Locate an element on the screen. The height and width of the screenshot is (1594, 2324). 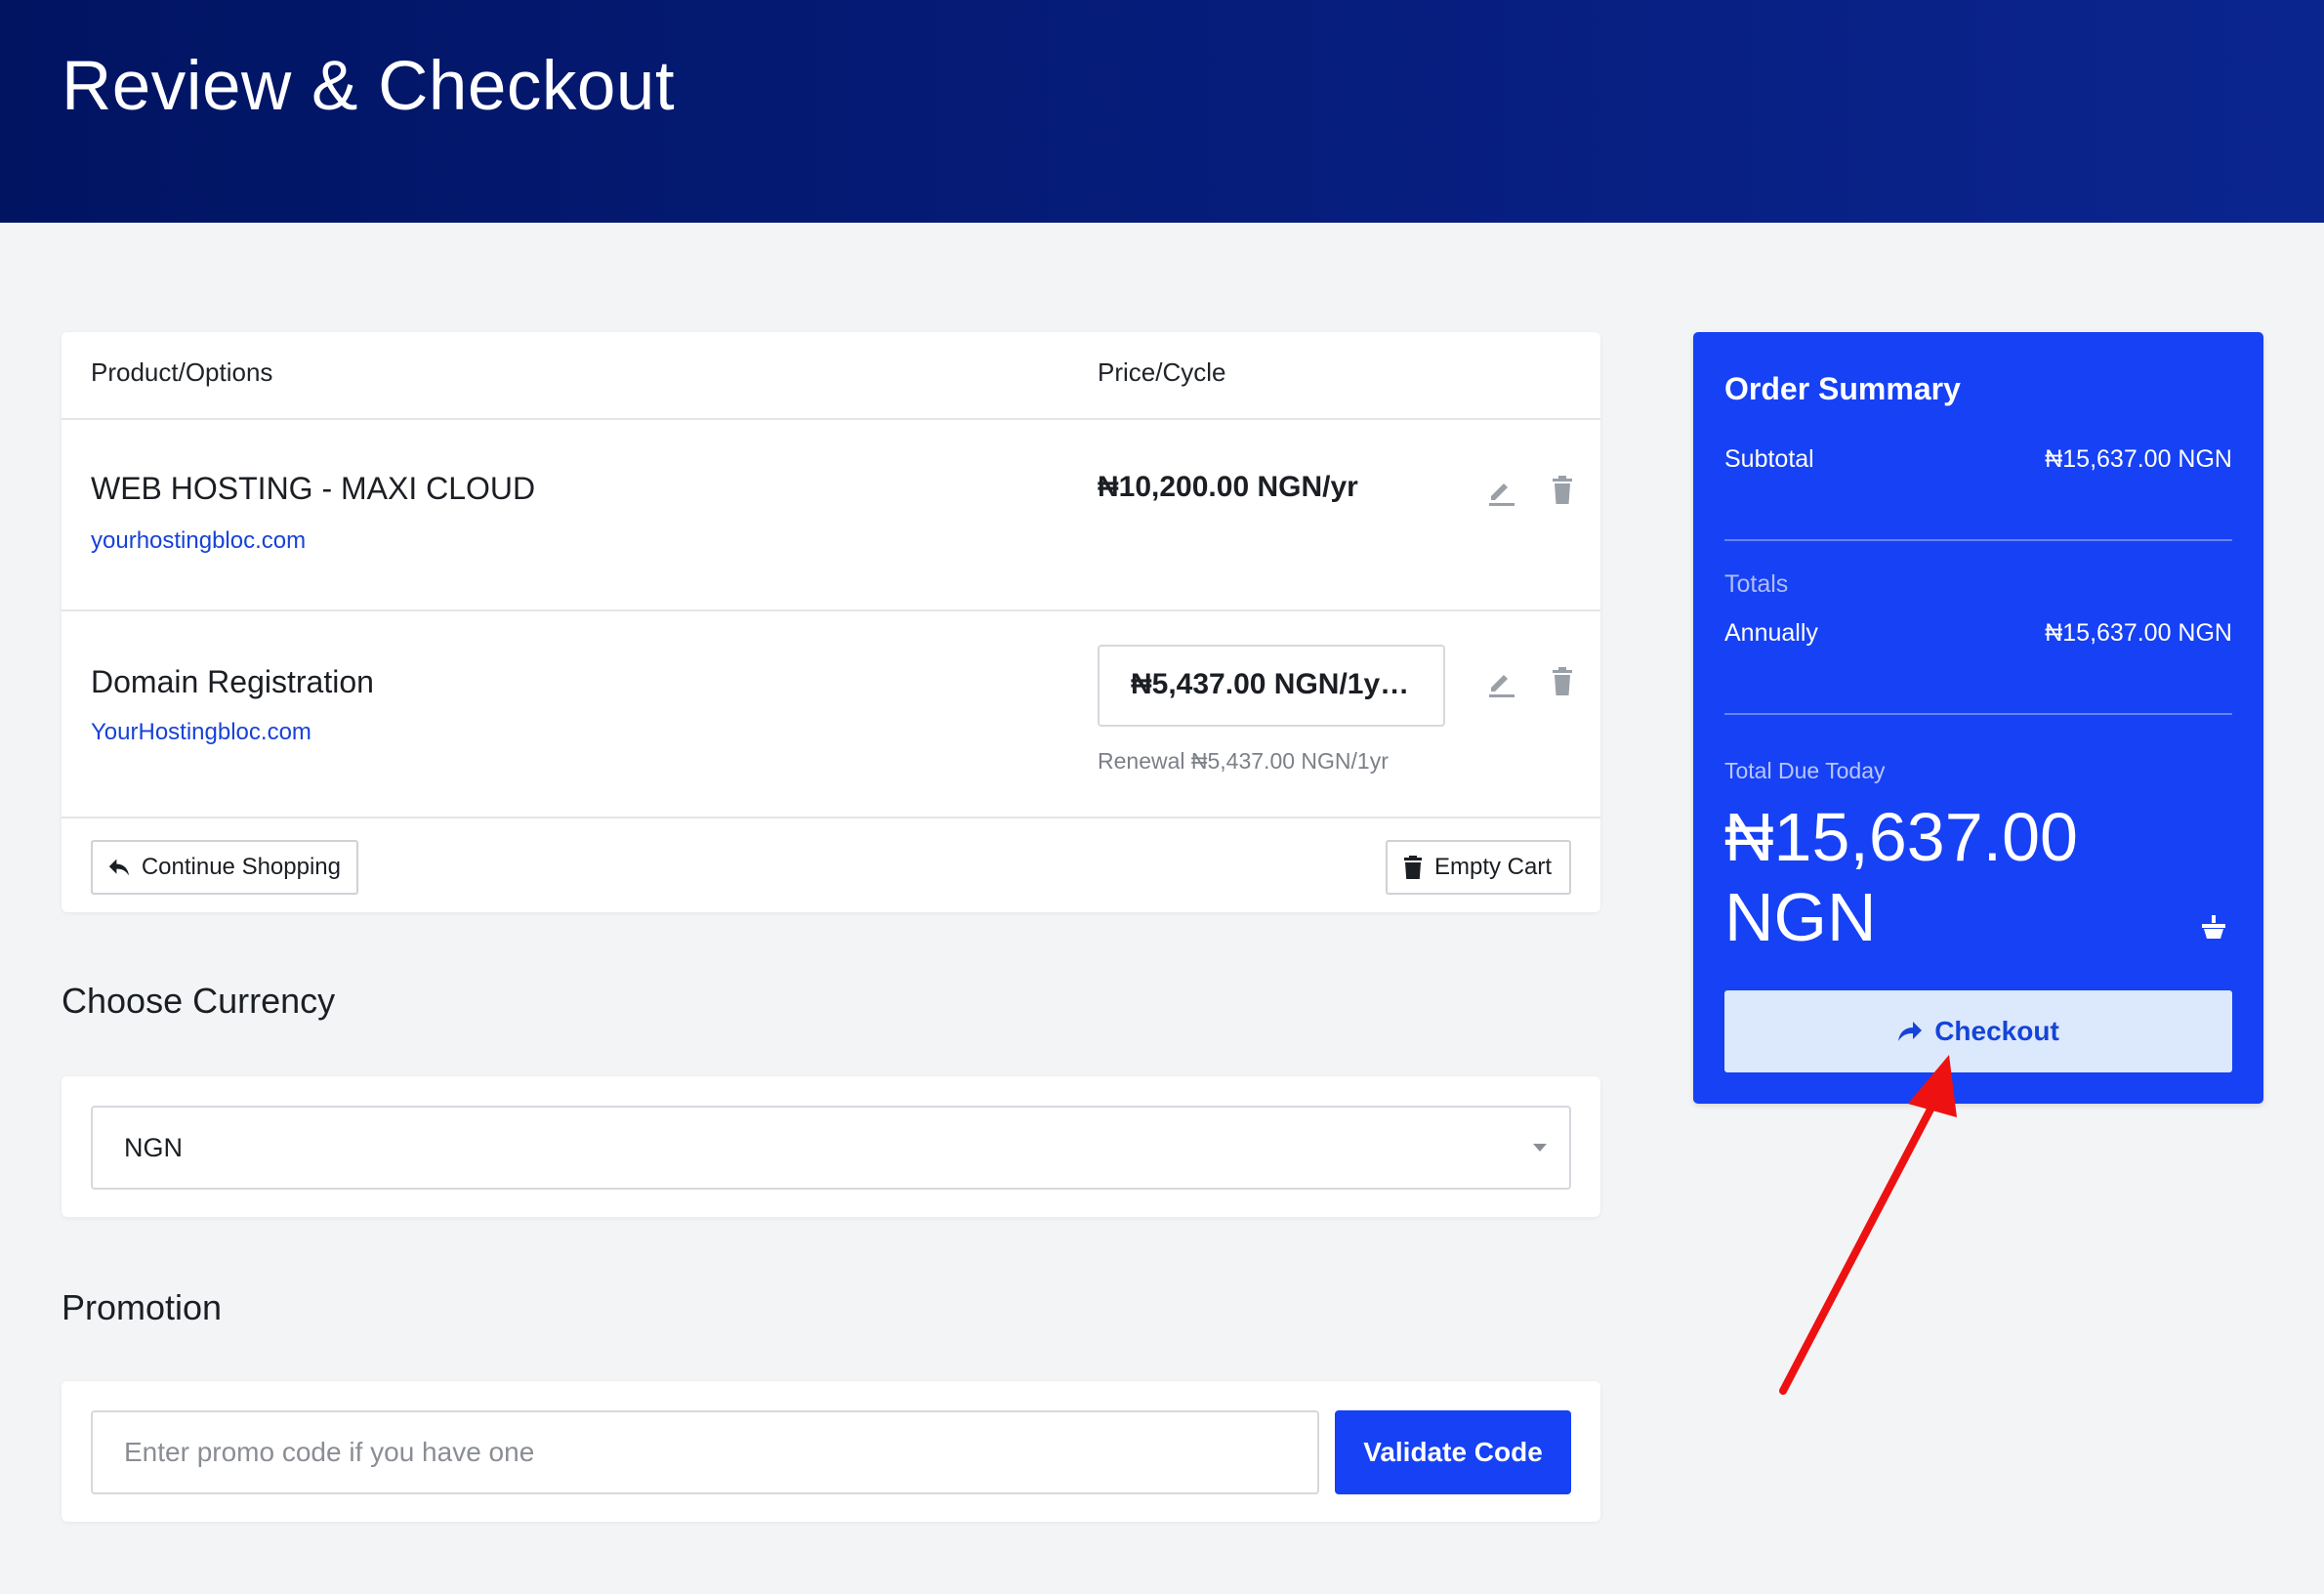
basket-icon is located at coordinates (2213, 927).